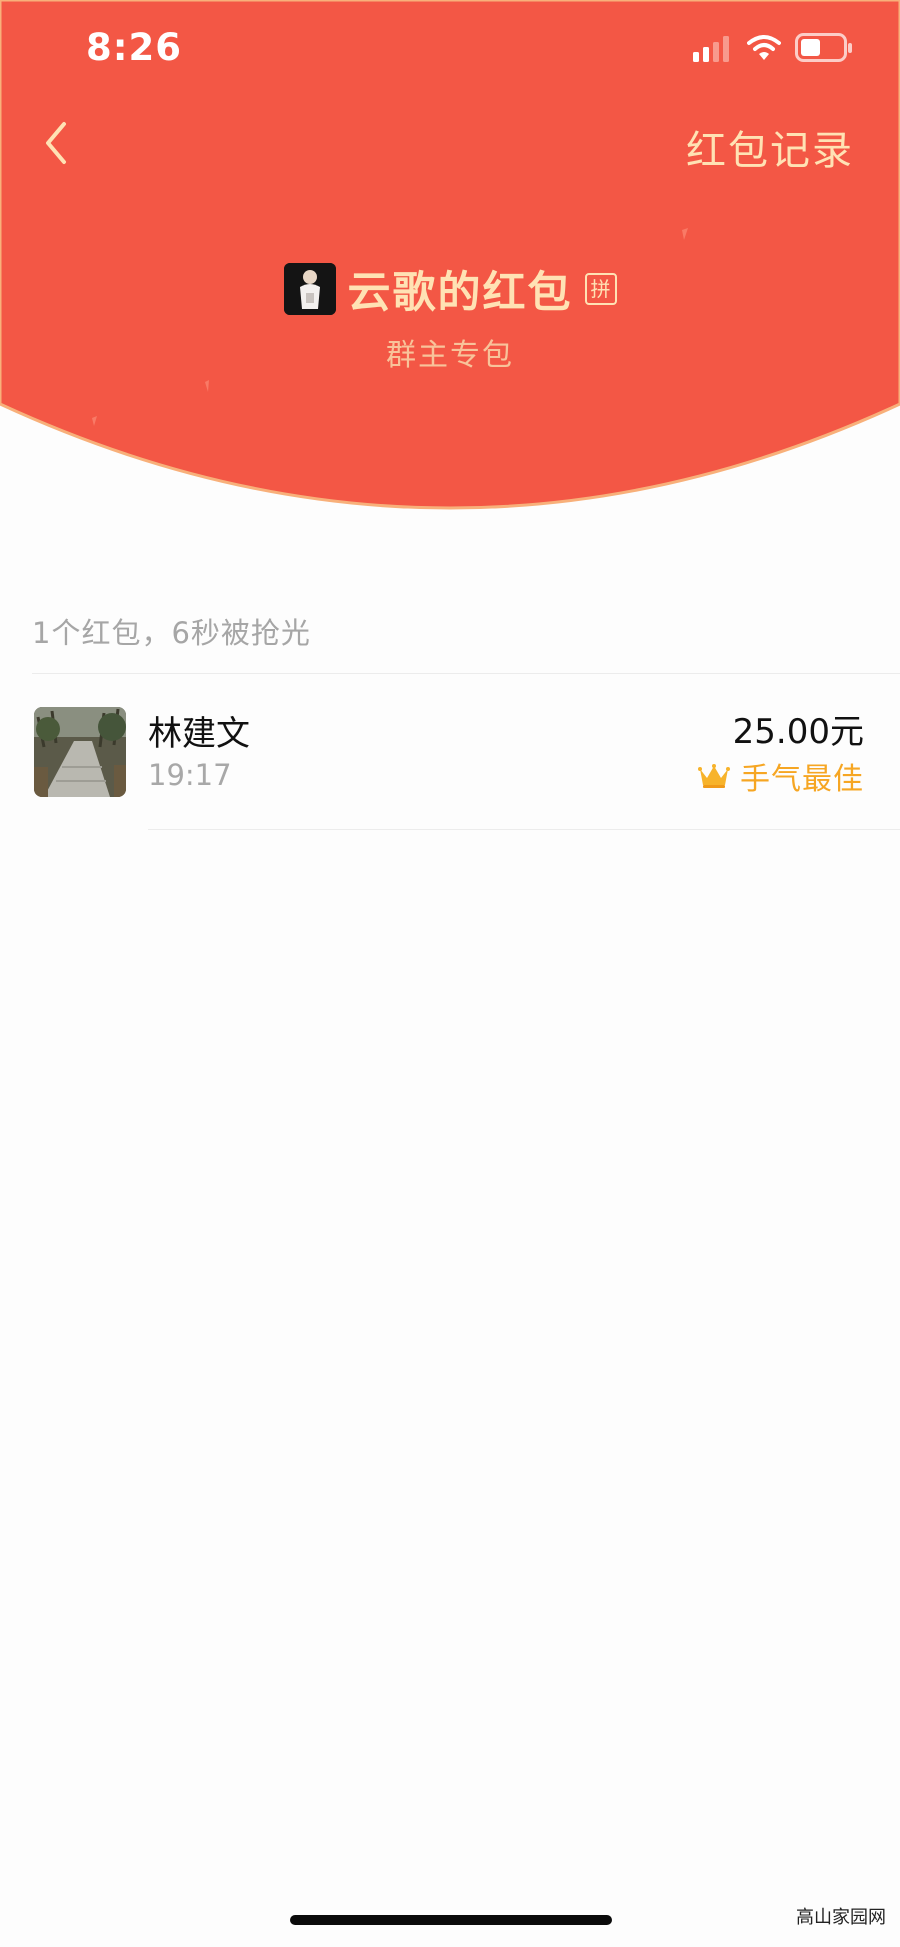 This screenshot has width=900, height=1947. What do you see at coordinates (171, 633) in the screenshot?
I see `packet-summary: 1个红包，6秒被抢光` at bounding box center [171, 633].